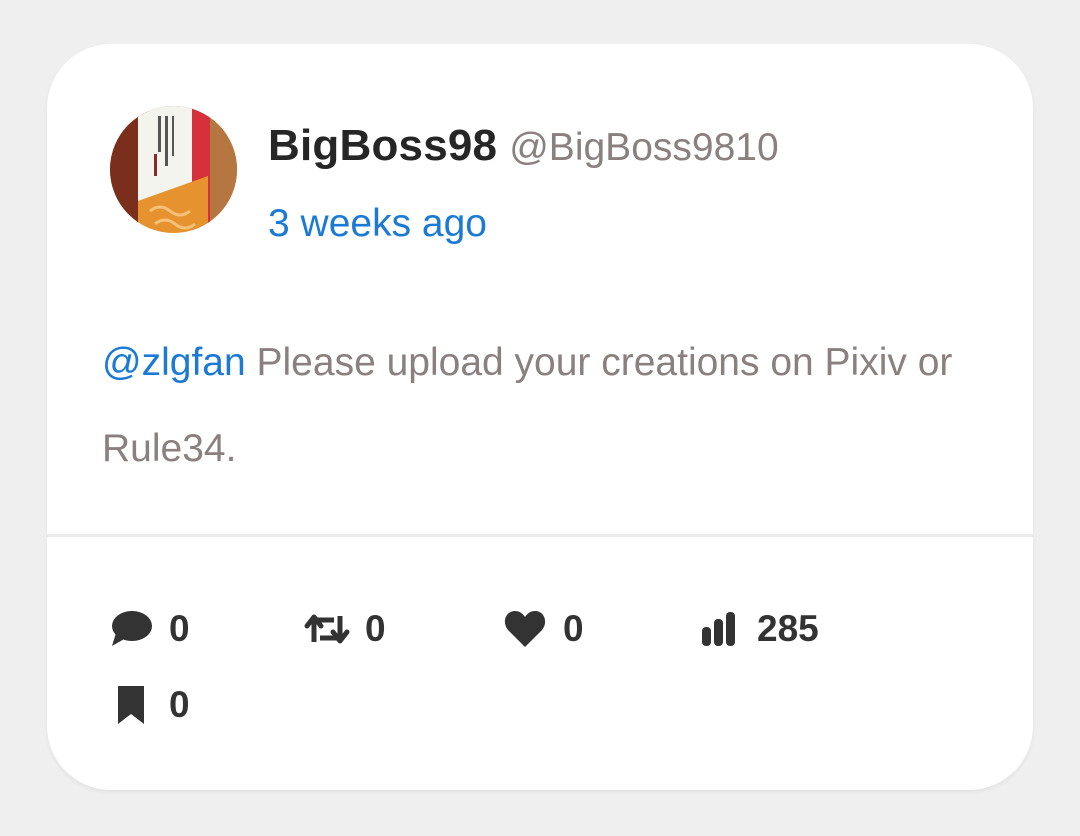 This screenshot has width=1080, height=836. I want to click on post-timestamp: 3 weeks ago, so click(377, 224).